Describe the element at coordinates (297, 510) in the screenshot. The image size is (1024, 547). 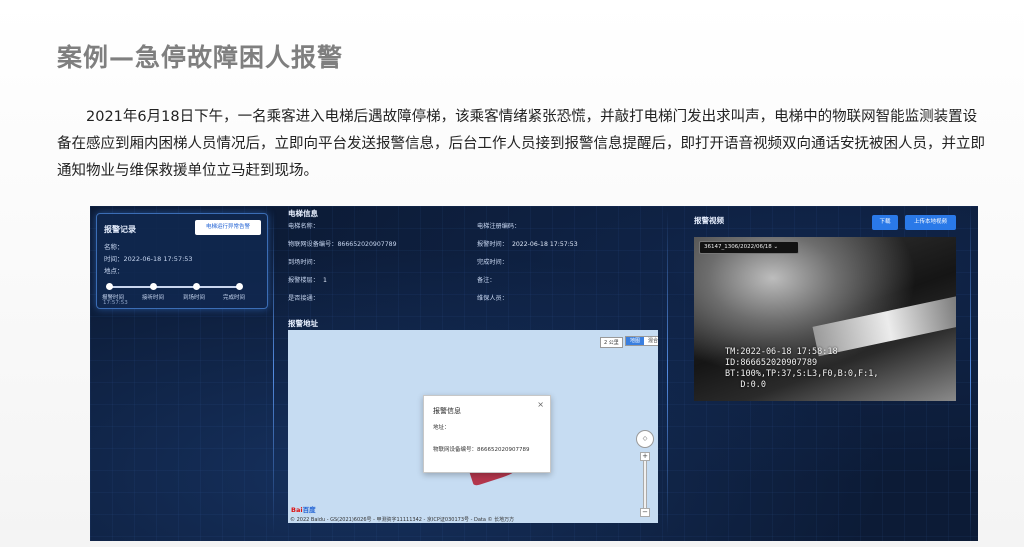
I see `baidu-logo-text: Bai` at that location.